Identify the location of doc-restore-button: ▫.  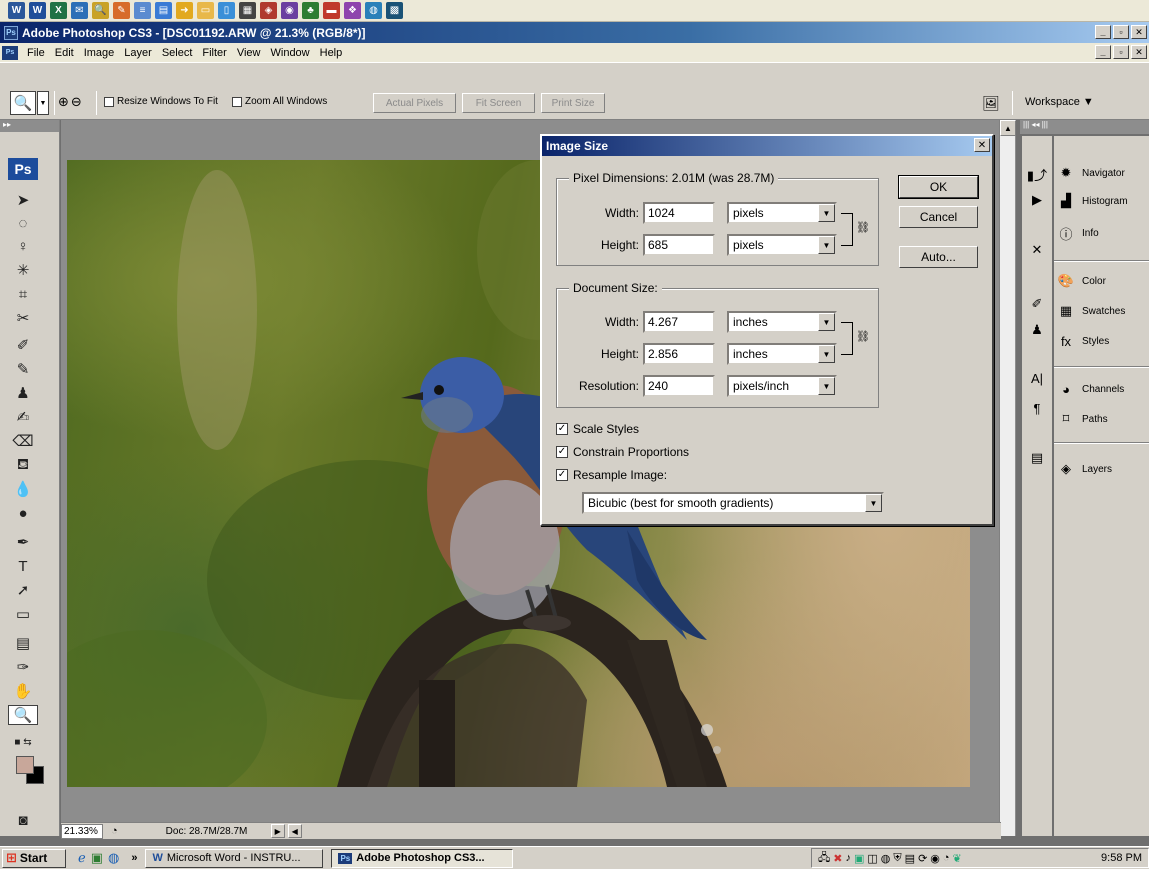
(1121, 52).